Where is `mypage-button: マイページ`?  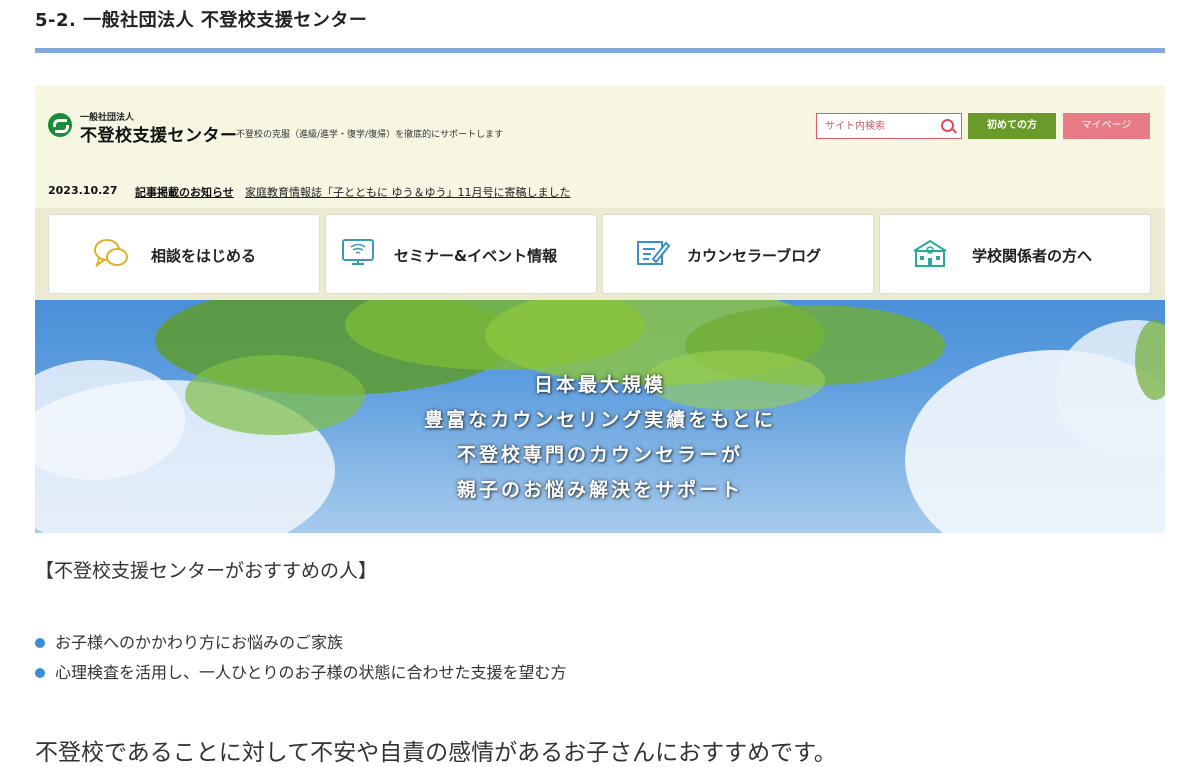 mypage-button: マイページ is located at coordinates (1106, 126).